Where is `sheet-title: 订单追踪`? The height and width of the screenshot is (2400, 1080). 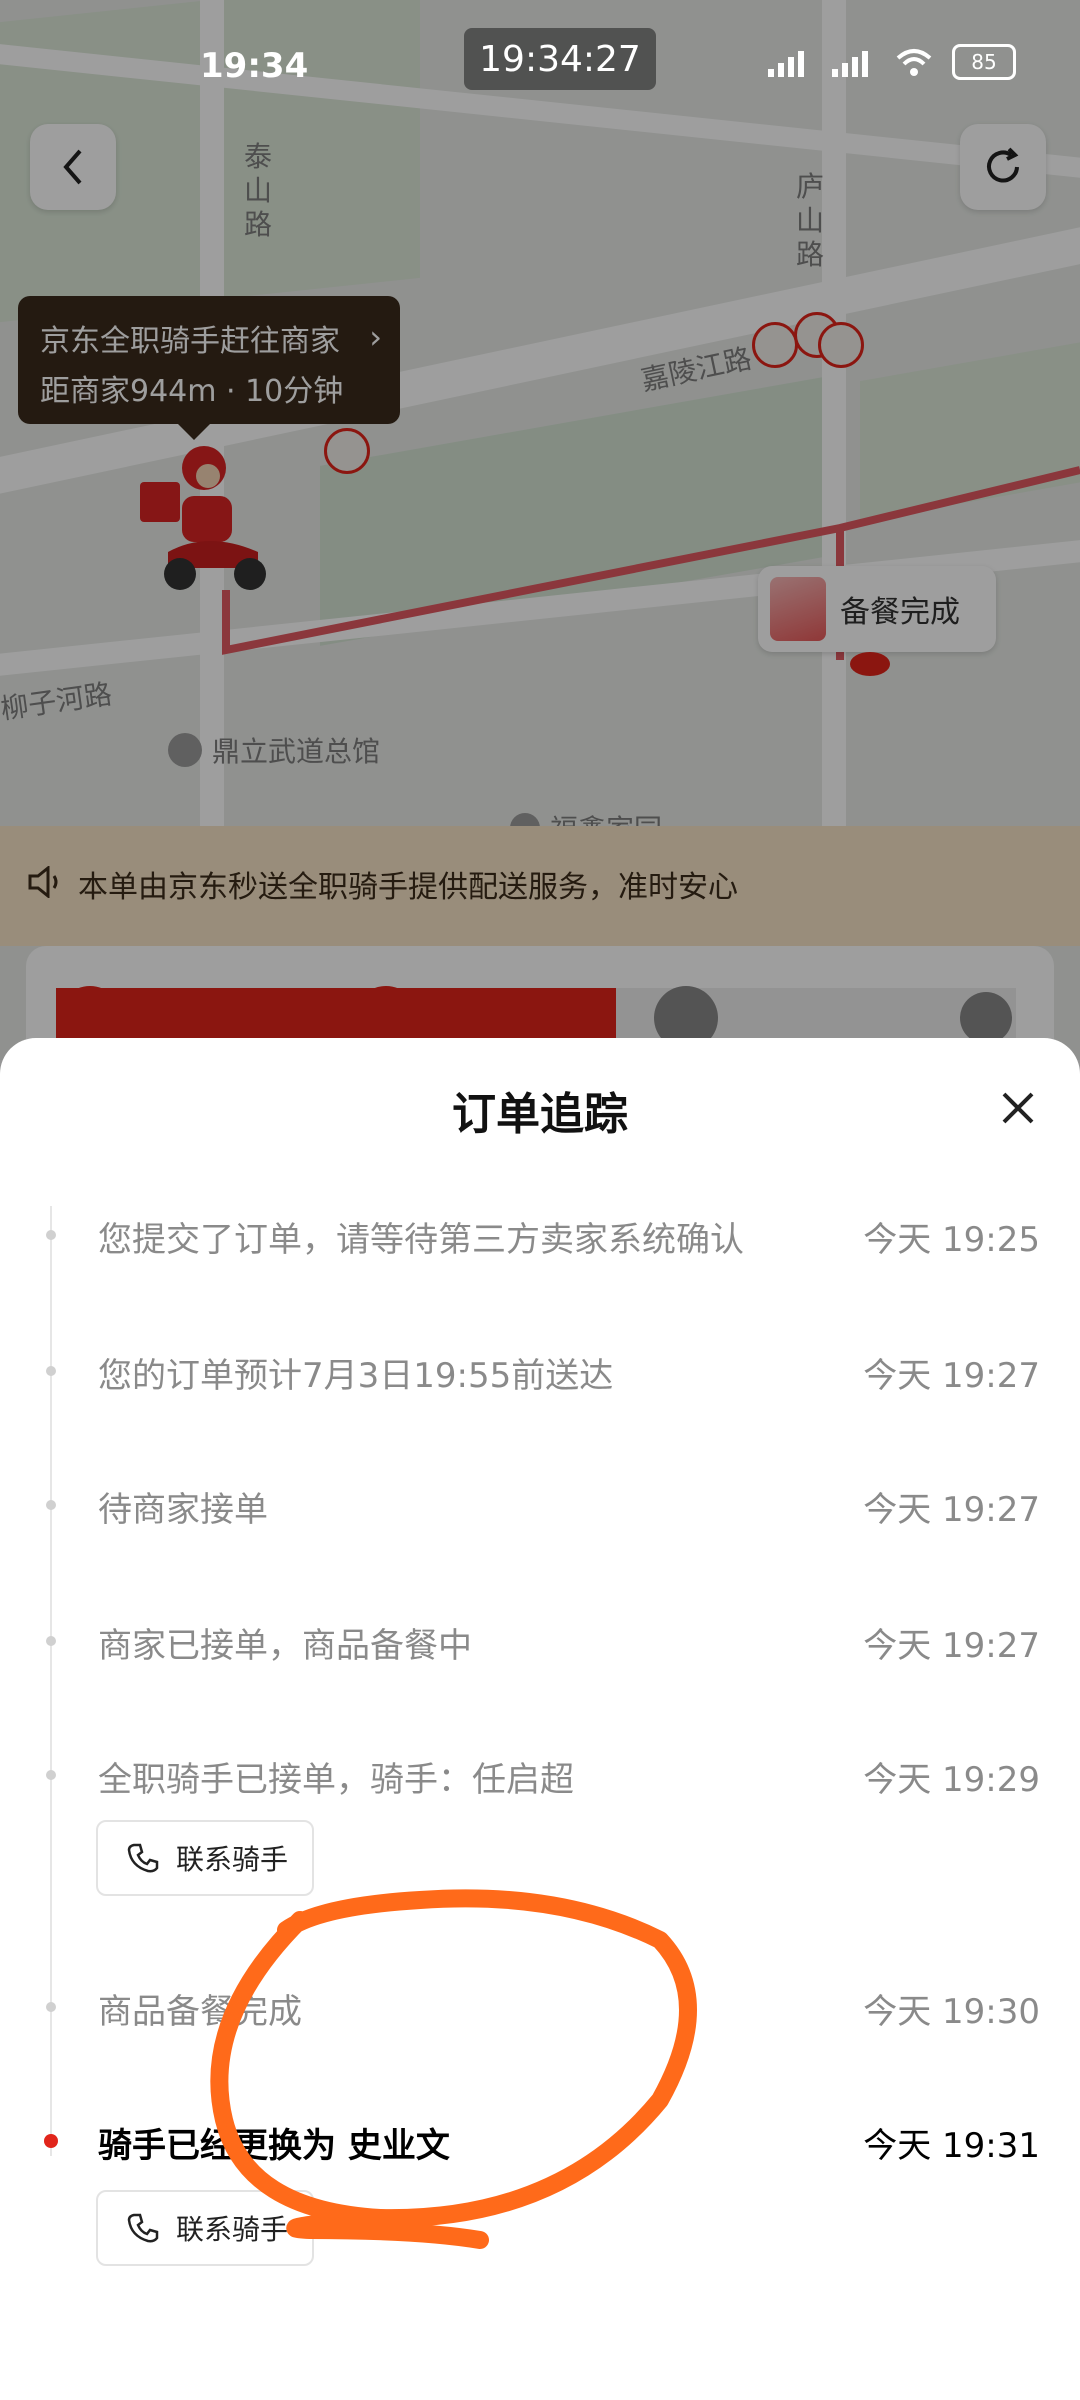 sheet-title: 订单追踪 is located at coordinates (540, 1114).